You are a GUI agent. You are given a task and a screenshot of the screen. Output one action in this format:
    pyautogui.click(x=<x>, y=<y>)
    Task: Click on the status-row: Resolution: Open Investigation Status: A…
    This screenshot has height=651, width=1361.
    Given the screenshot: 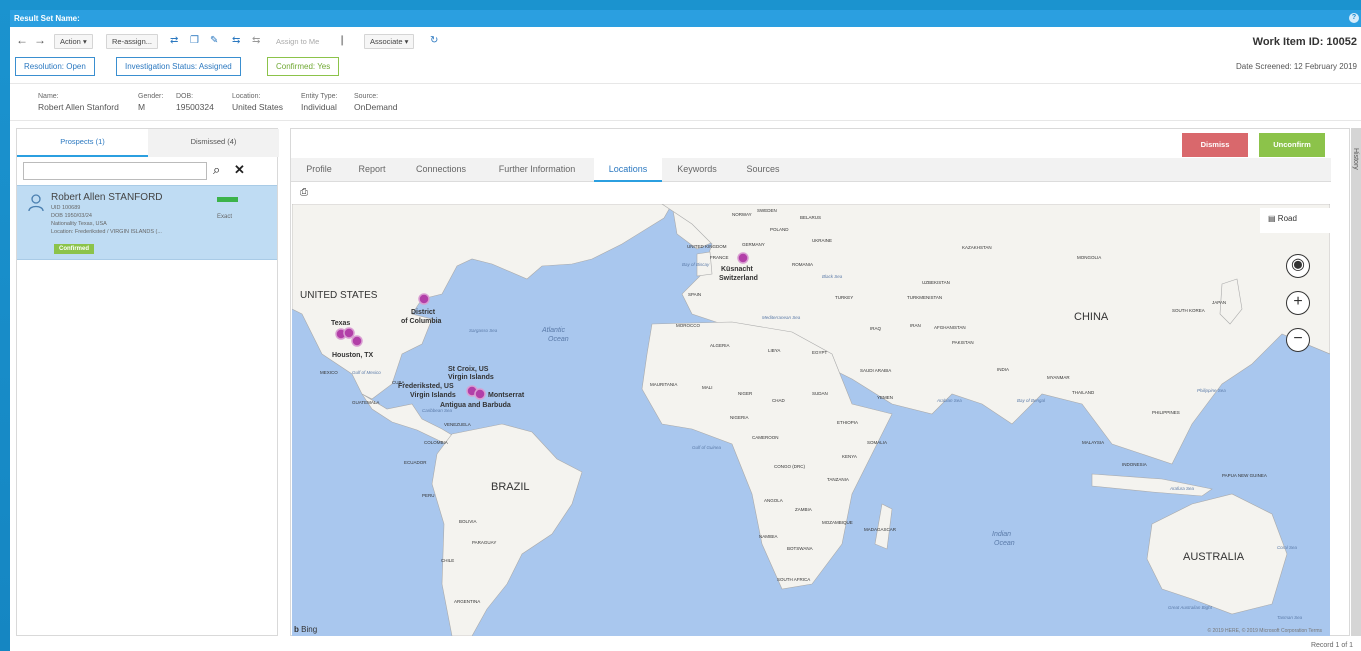 What is the action you would take?
    pyautogui.click(x=685, y=67)
    